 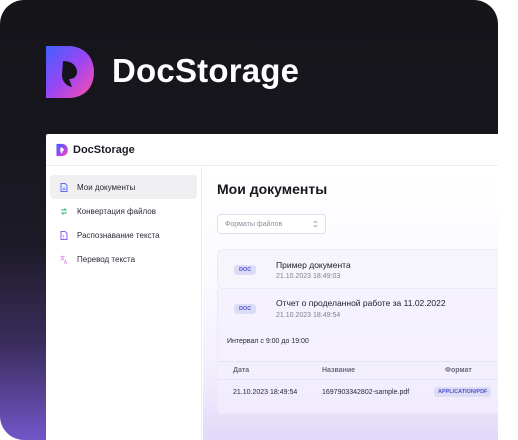 I want to click on file-format-filter: Форматы файлов, so click(x=271, y=224).